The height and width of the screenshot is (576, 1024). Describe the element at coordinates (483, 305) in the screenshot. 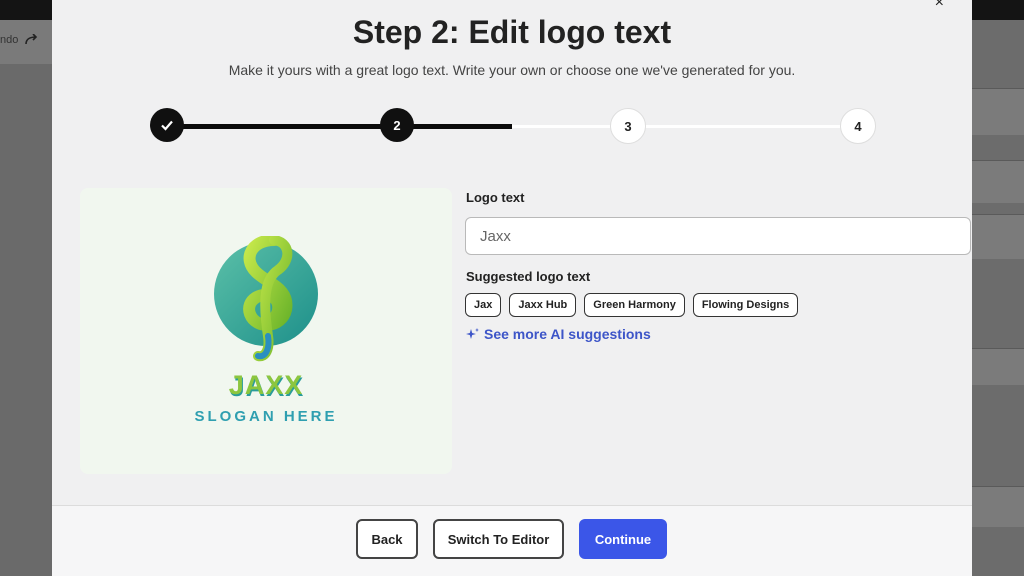

I see `suggestion-chip: Jax` at that location.